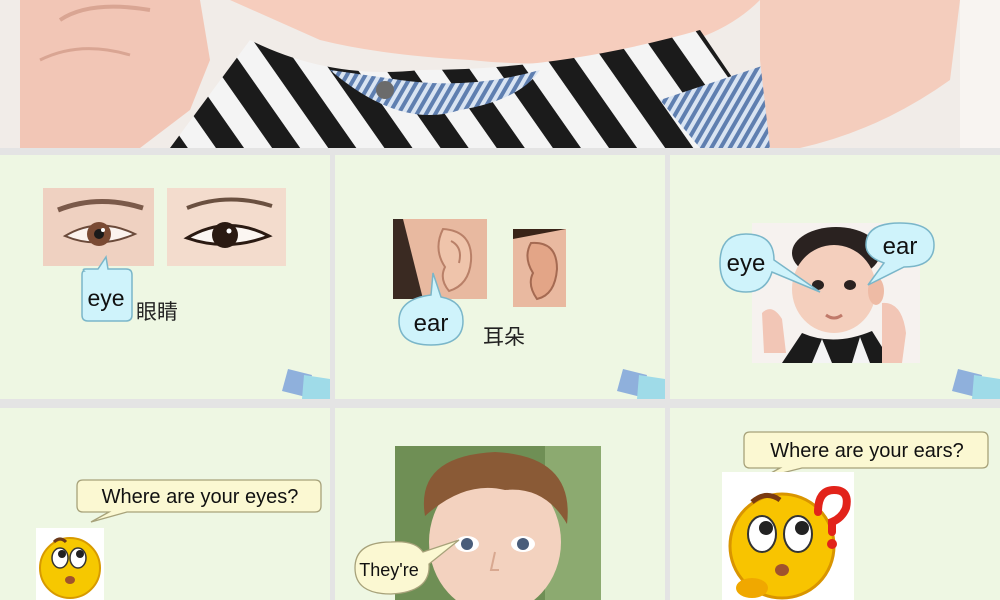 The height and width of the screenshot is (600, 1000). Describe the element at coordinates (200, 497) in the screenshot. I see `bubble-question-eyes: Where are your eyes?` at that location.